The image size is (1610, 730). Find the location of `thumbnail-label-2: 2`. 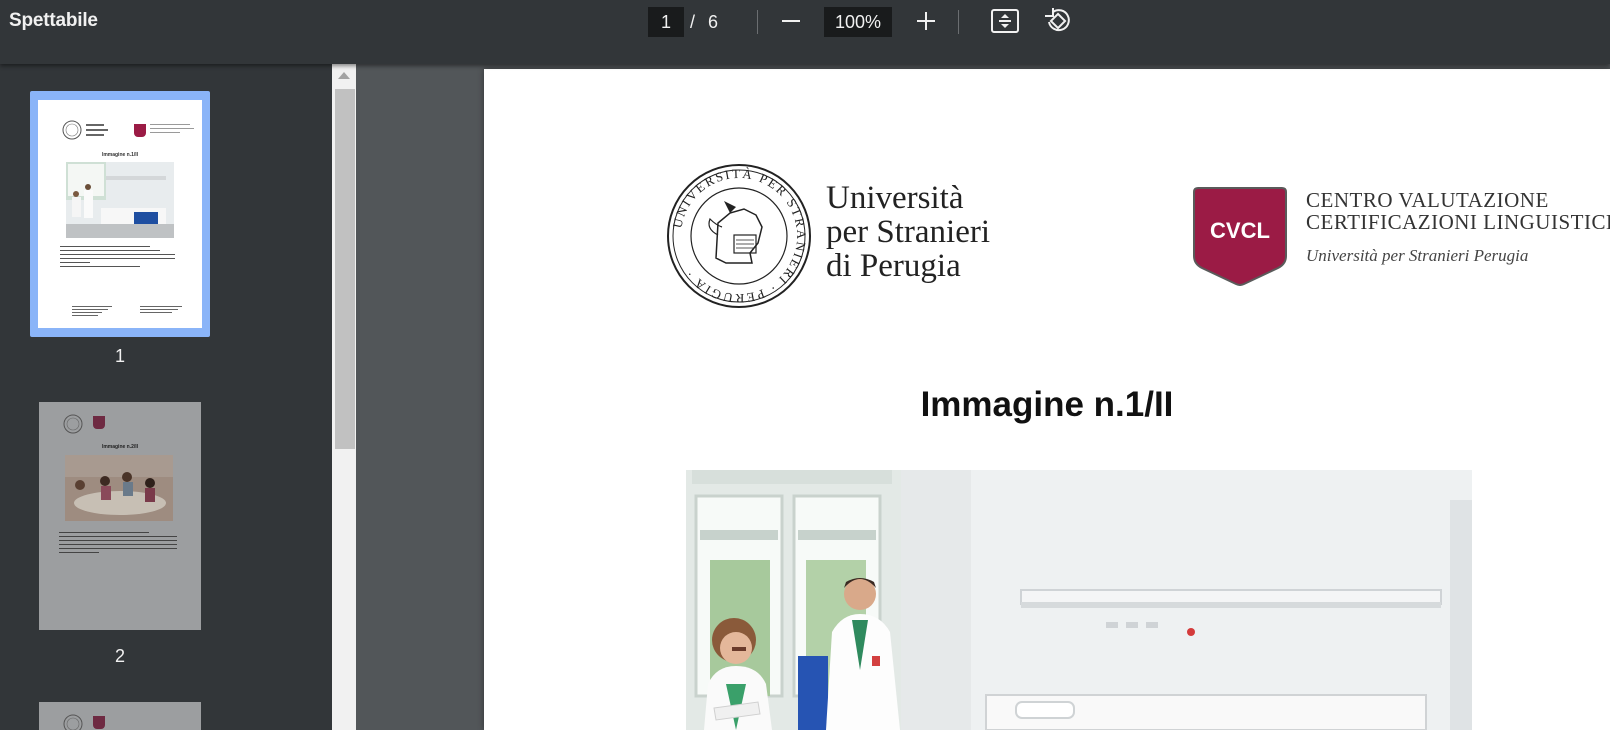

thumbnail-label-2: 2 is located at coordinates (119, 656).